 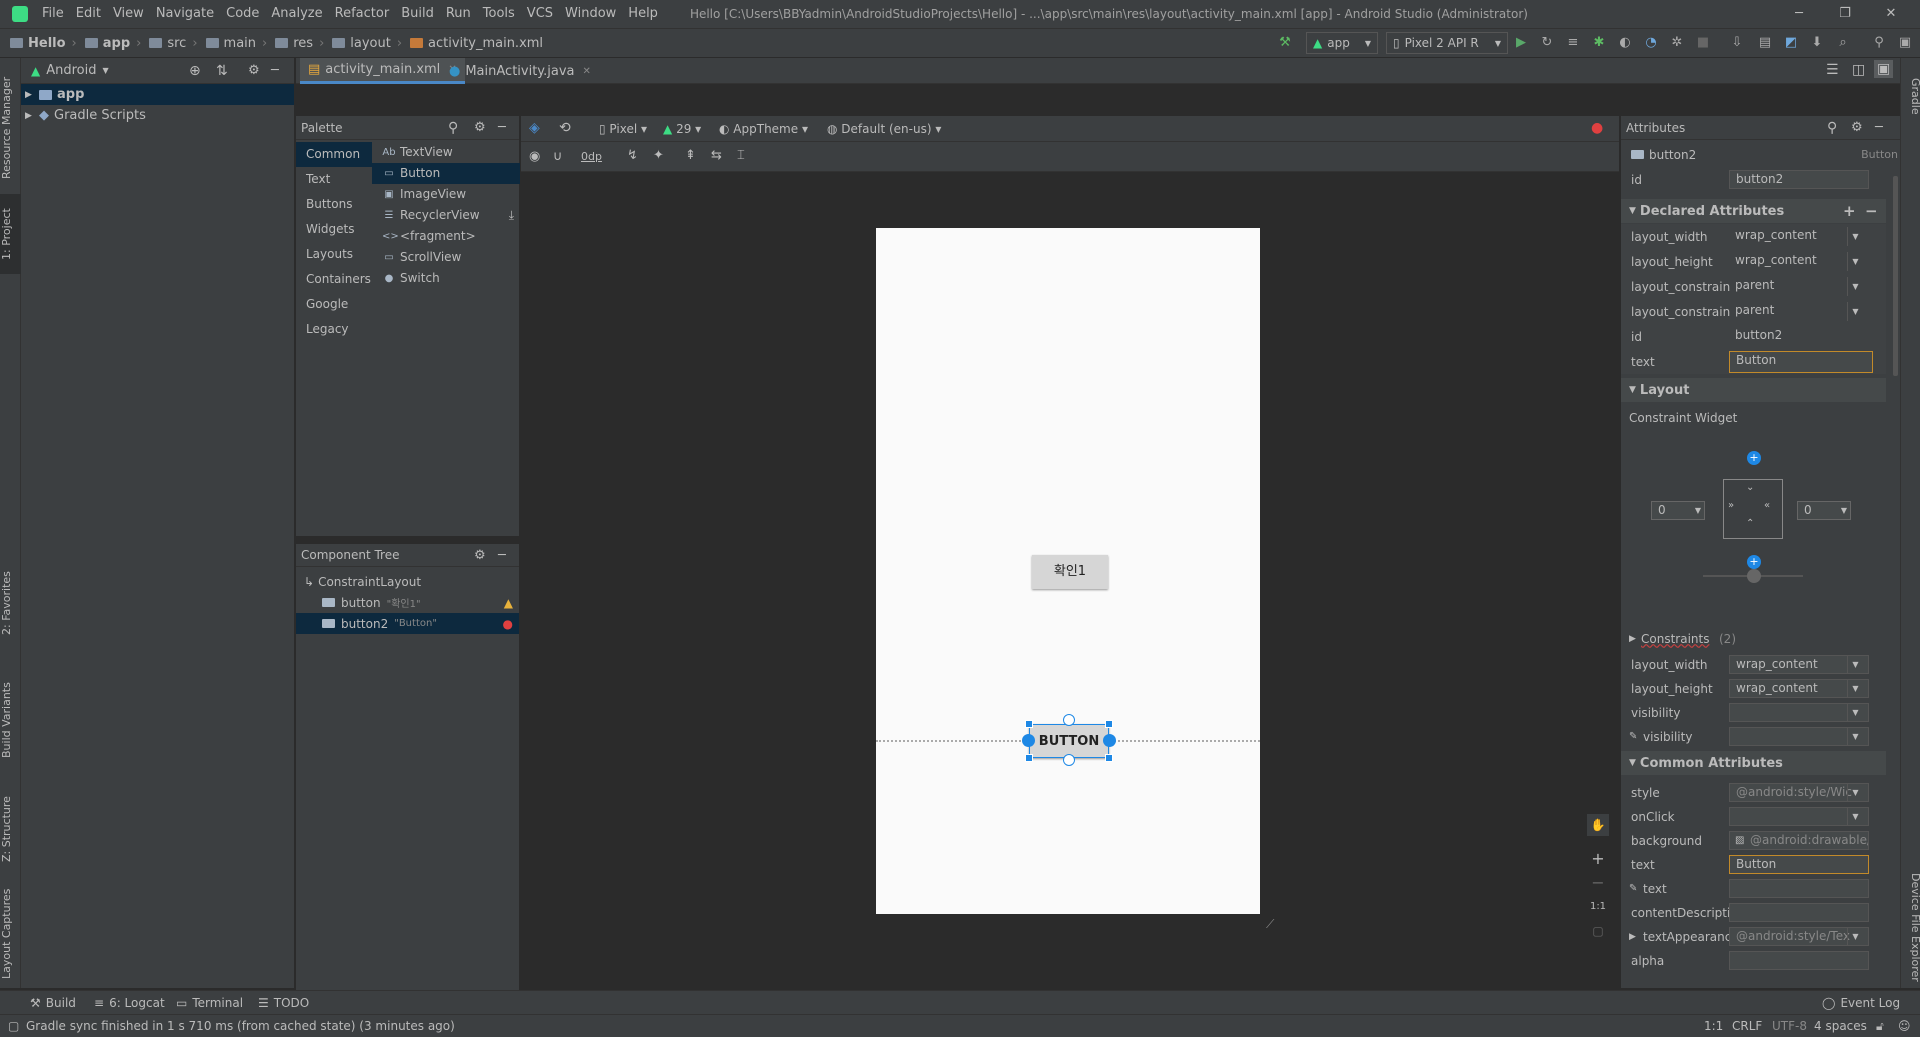 I want to click on clear-constraints-icon: ↯, so click(x=632, y=155).